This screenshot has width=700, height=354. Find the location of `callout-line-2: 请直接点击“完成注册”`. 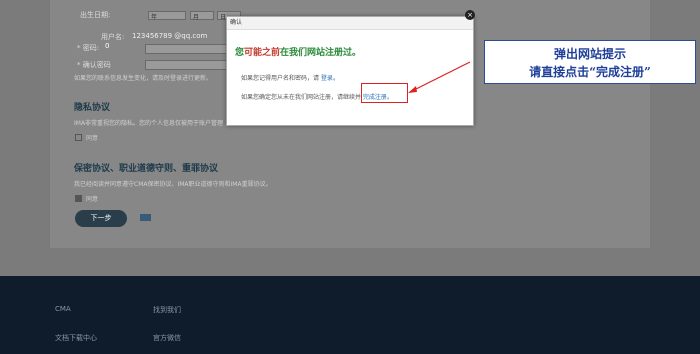

callout-line-2: 请直接点击“完成注册” is located at coordinates (590, 72).